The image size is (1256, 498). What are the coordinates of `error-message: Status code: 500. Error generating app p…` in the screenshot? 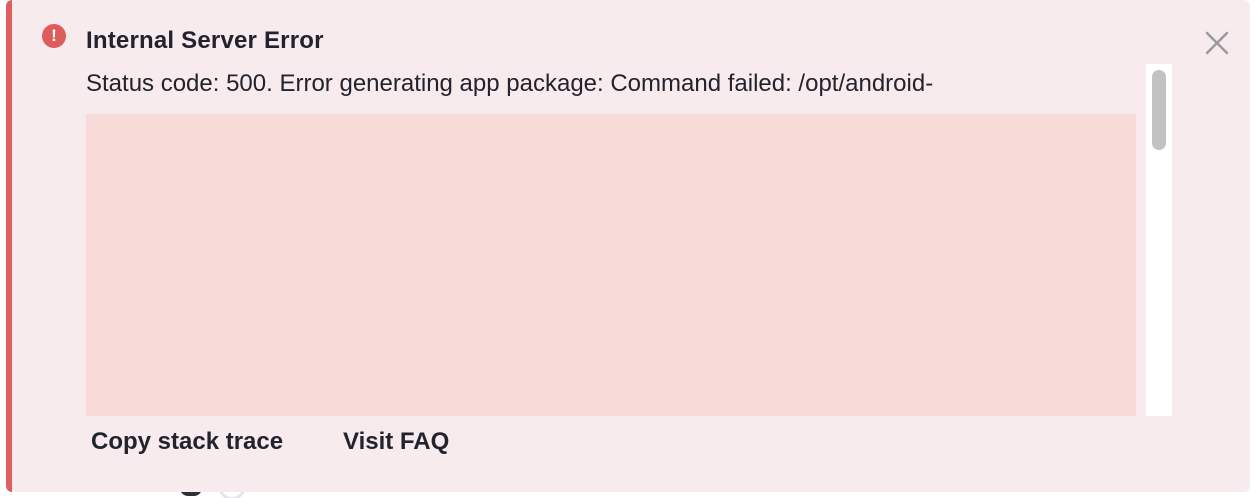 It's located at (510, 83).